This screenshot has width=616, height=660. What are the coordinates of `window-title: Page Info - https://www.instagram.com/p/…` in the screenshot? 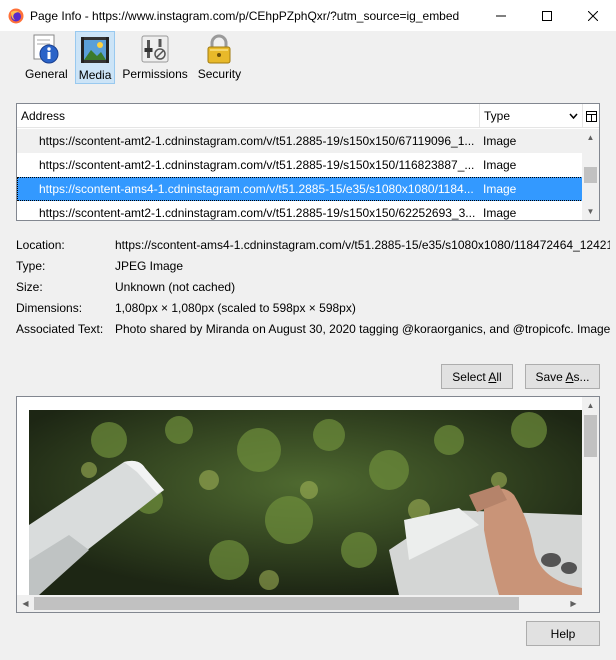 It's located at (245, 15).